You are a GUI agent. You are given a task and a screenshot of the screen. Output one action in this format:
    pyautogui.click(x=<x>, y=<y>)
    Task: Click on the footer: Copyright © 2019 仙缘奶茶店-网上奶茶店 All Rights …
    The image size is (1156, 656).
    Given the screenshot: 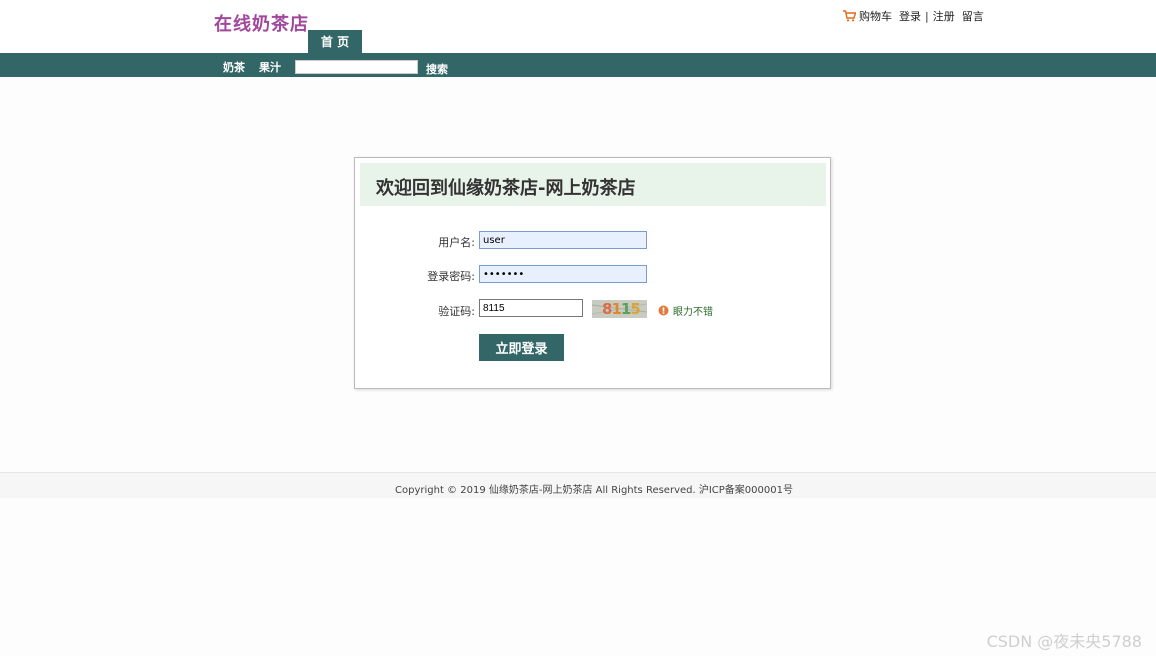 What is the action you would take?
    pyautogui.click(x=578, y=485)
    